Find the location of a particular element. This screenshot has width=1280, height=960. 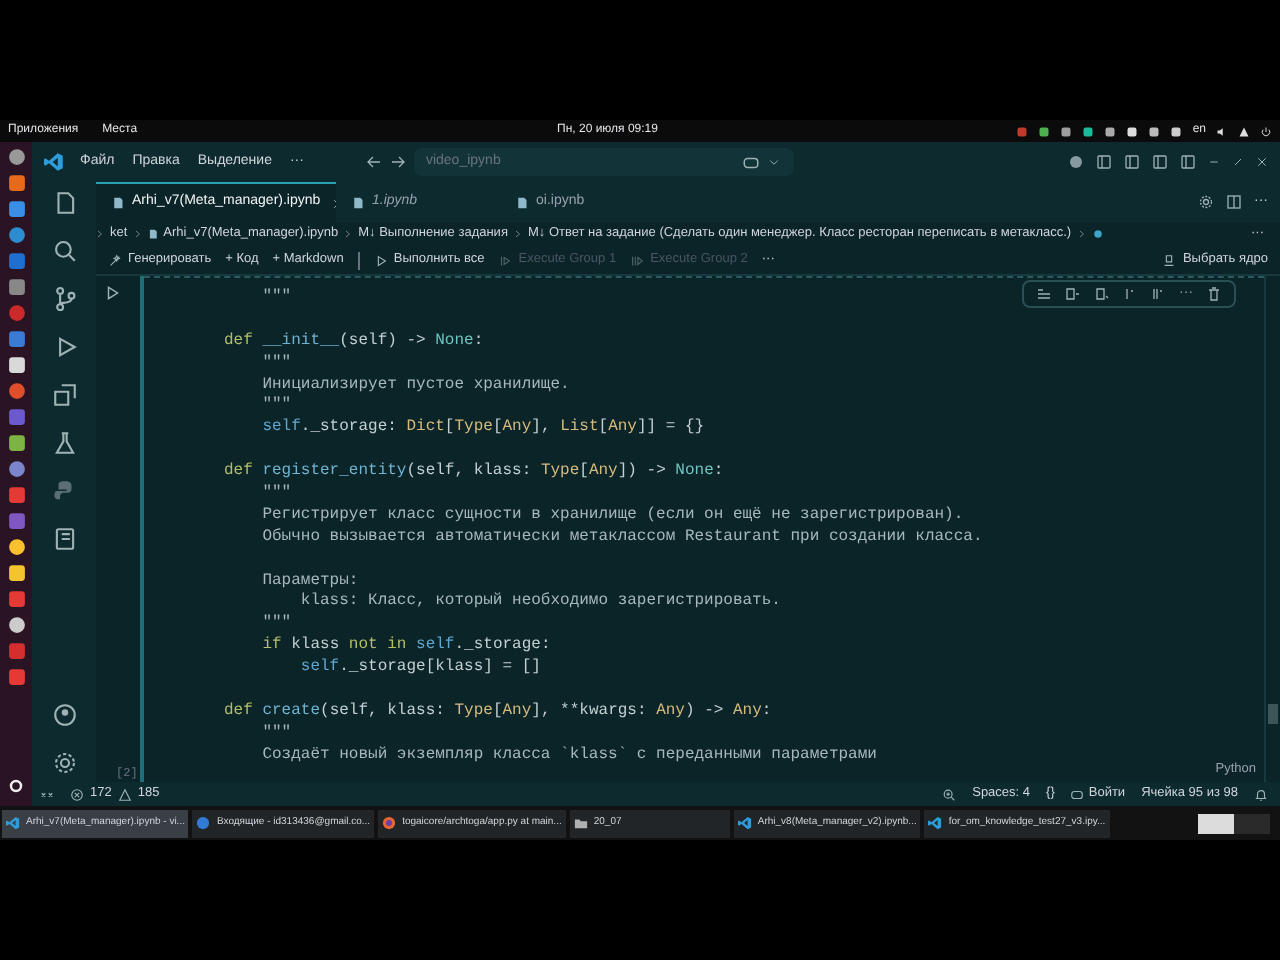

toggle-secondary-sidebar-icon is located at coordinates (1188, 162).